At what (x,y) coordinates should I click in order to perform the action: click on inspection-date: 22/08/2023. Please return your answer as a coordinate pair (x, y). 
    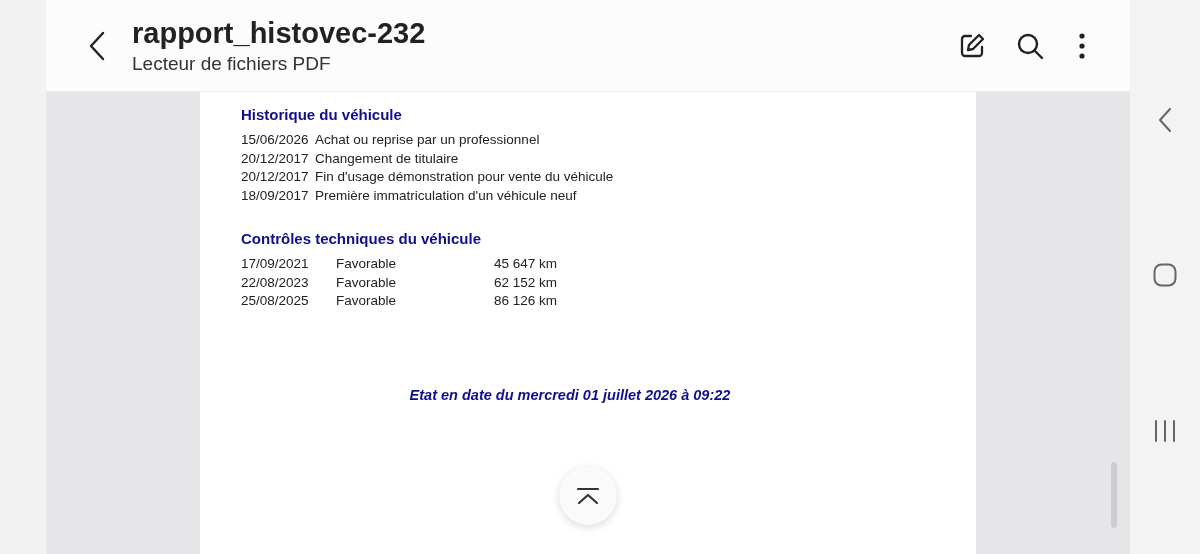
    Looking at the image, I should click on (275, 282).